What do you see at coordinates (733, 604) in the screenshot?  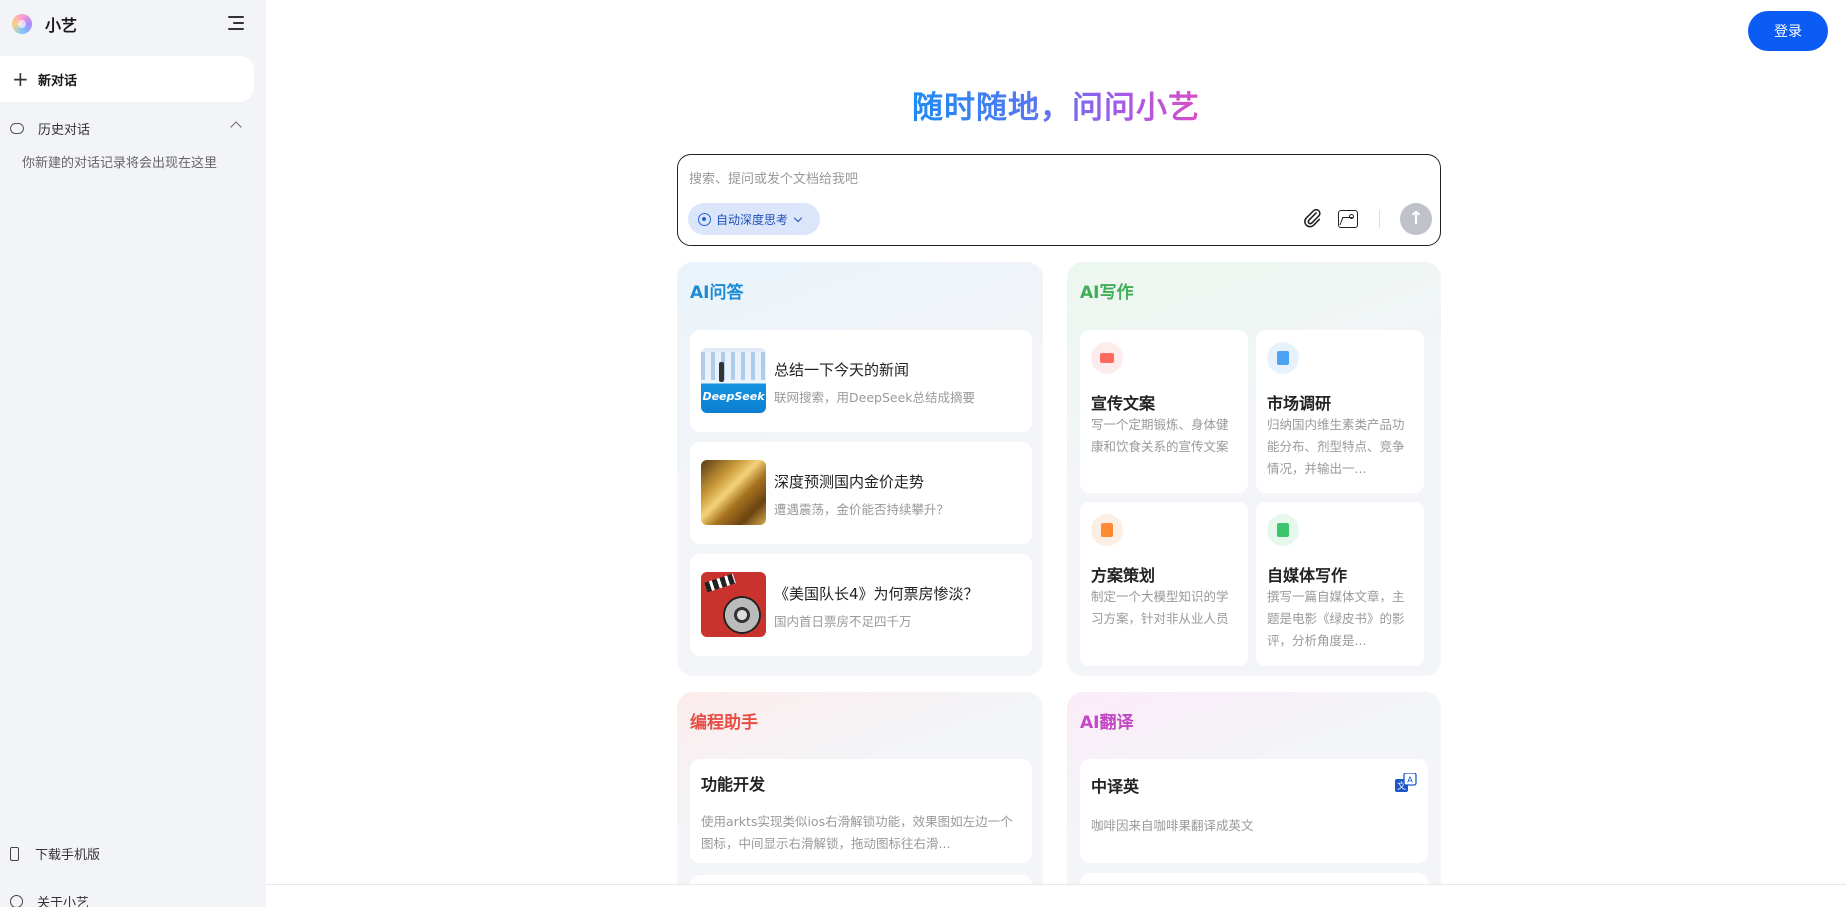 I see `film-reel-thumbnail` at bounding box center [733, 604].